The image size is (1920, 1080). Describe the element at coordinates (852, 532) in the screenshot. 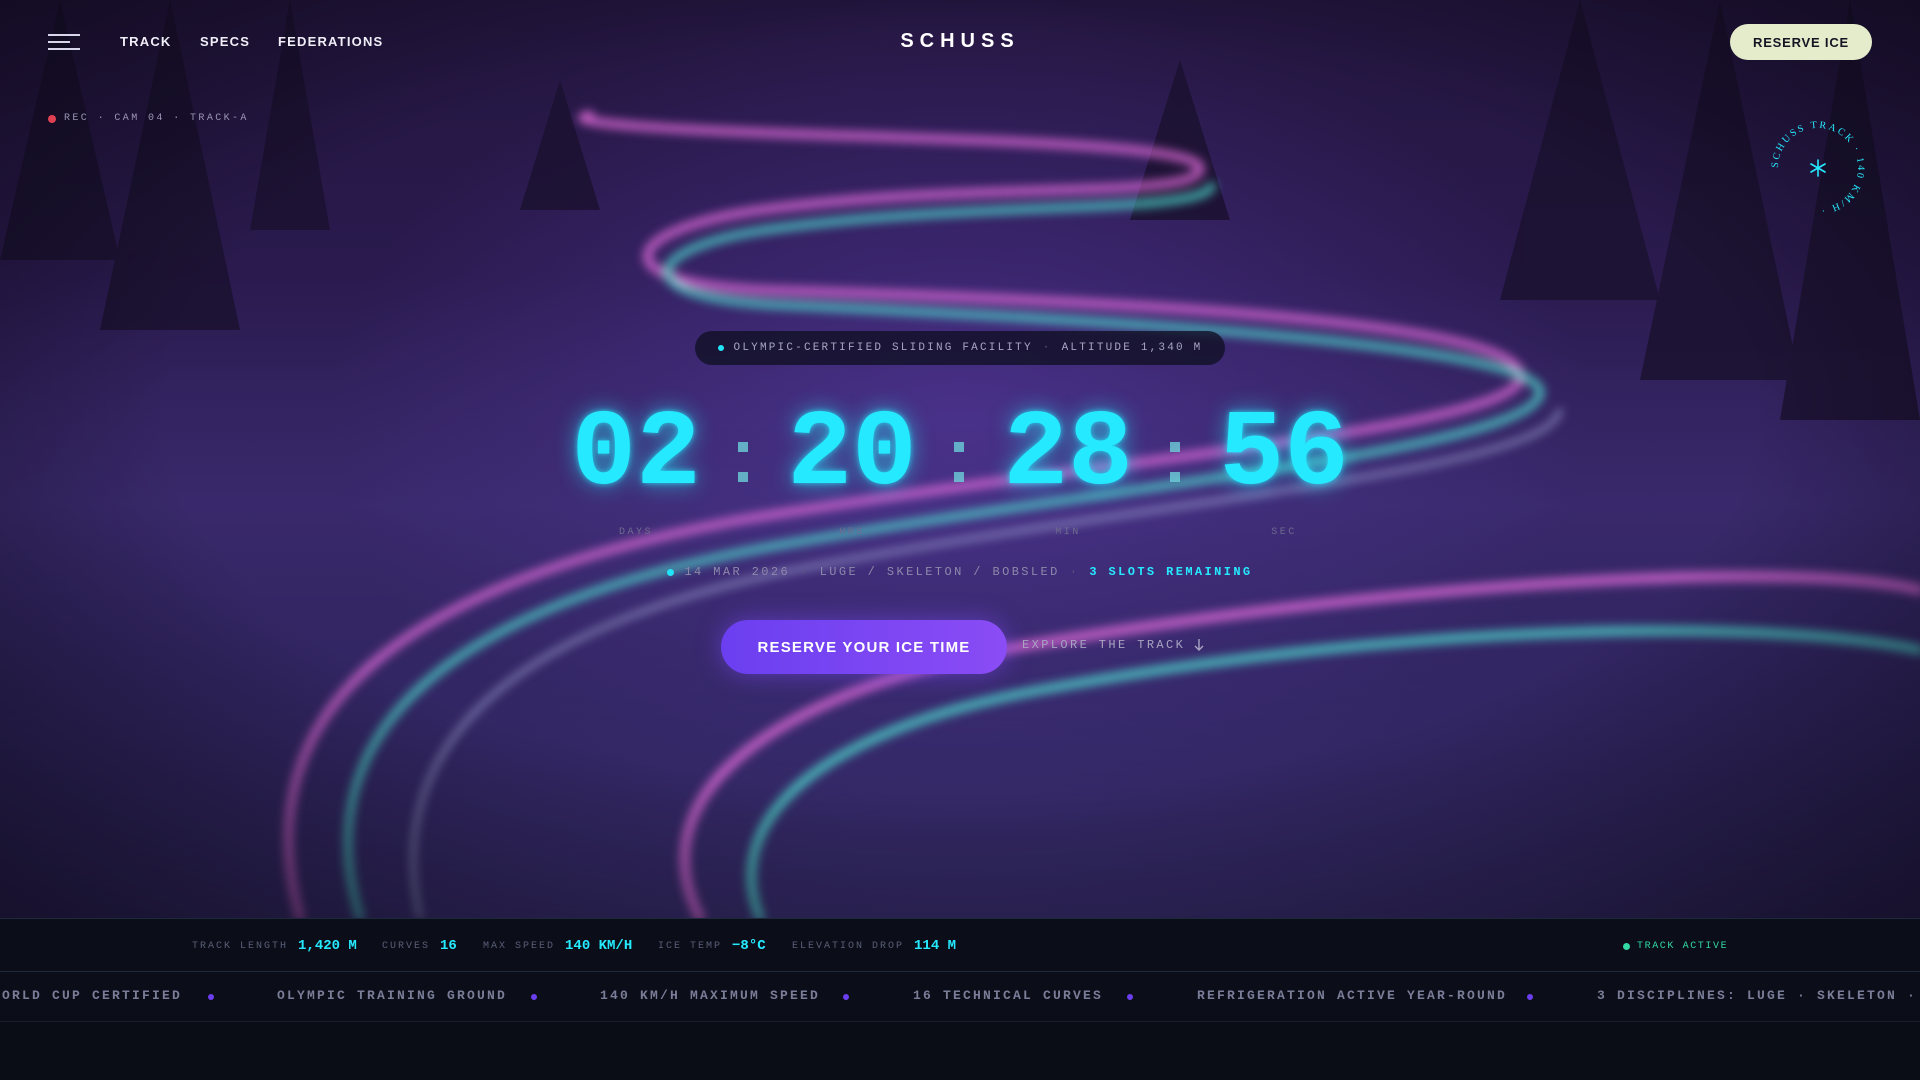

I see `countdown-label-hours: HRS` at that location.